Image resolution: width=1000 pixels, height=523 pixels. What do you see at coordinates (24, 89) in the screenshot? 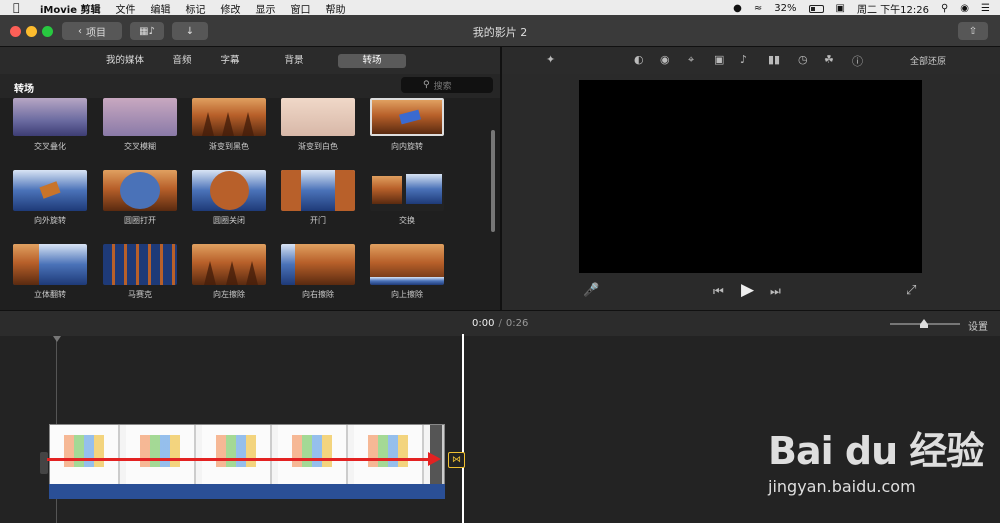
I see `section-title: 转场` at bounding box center [24, 89].